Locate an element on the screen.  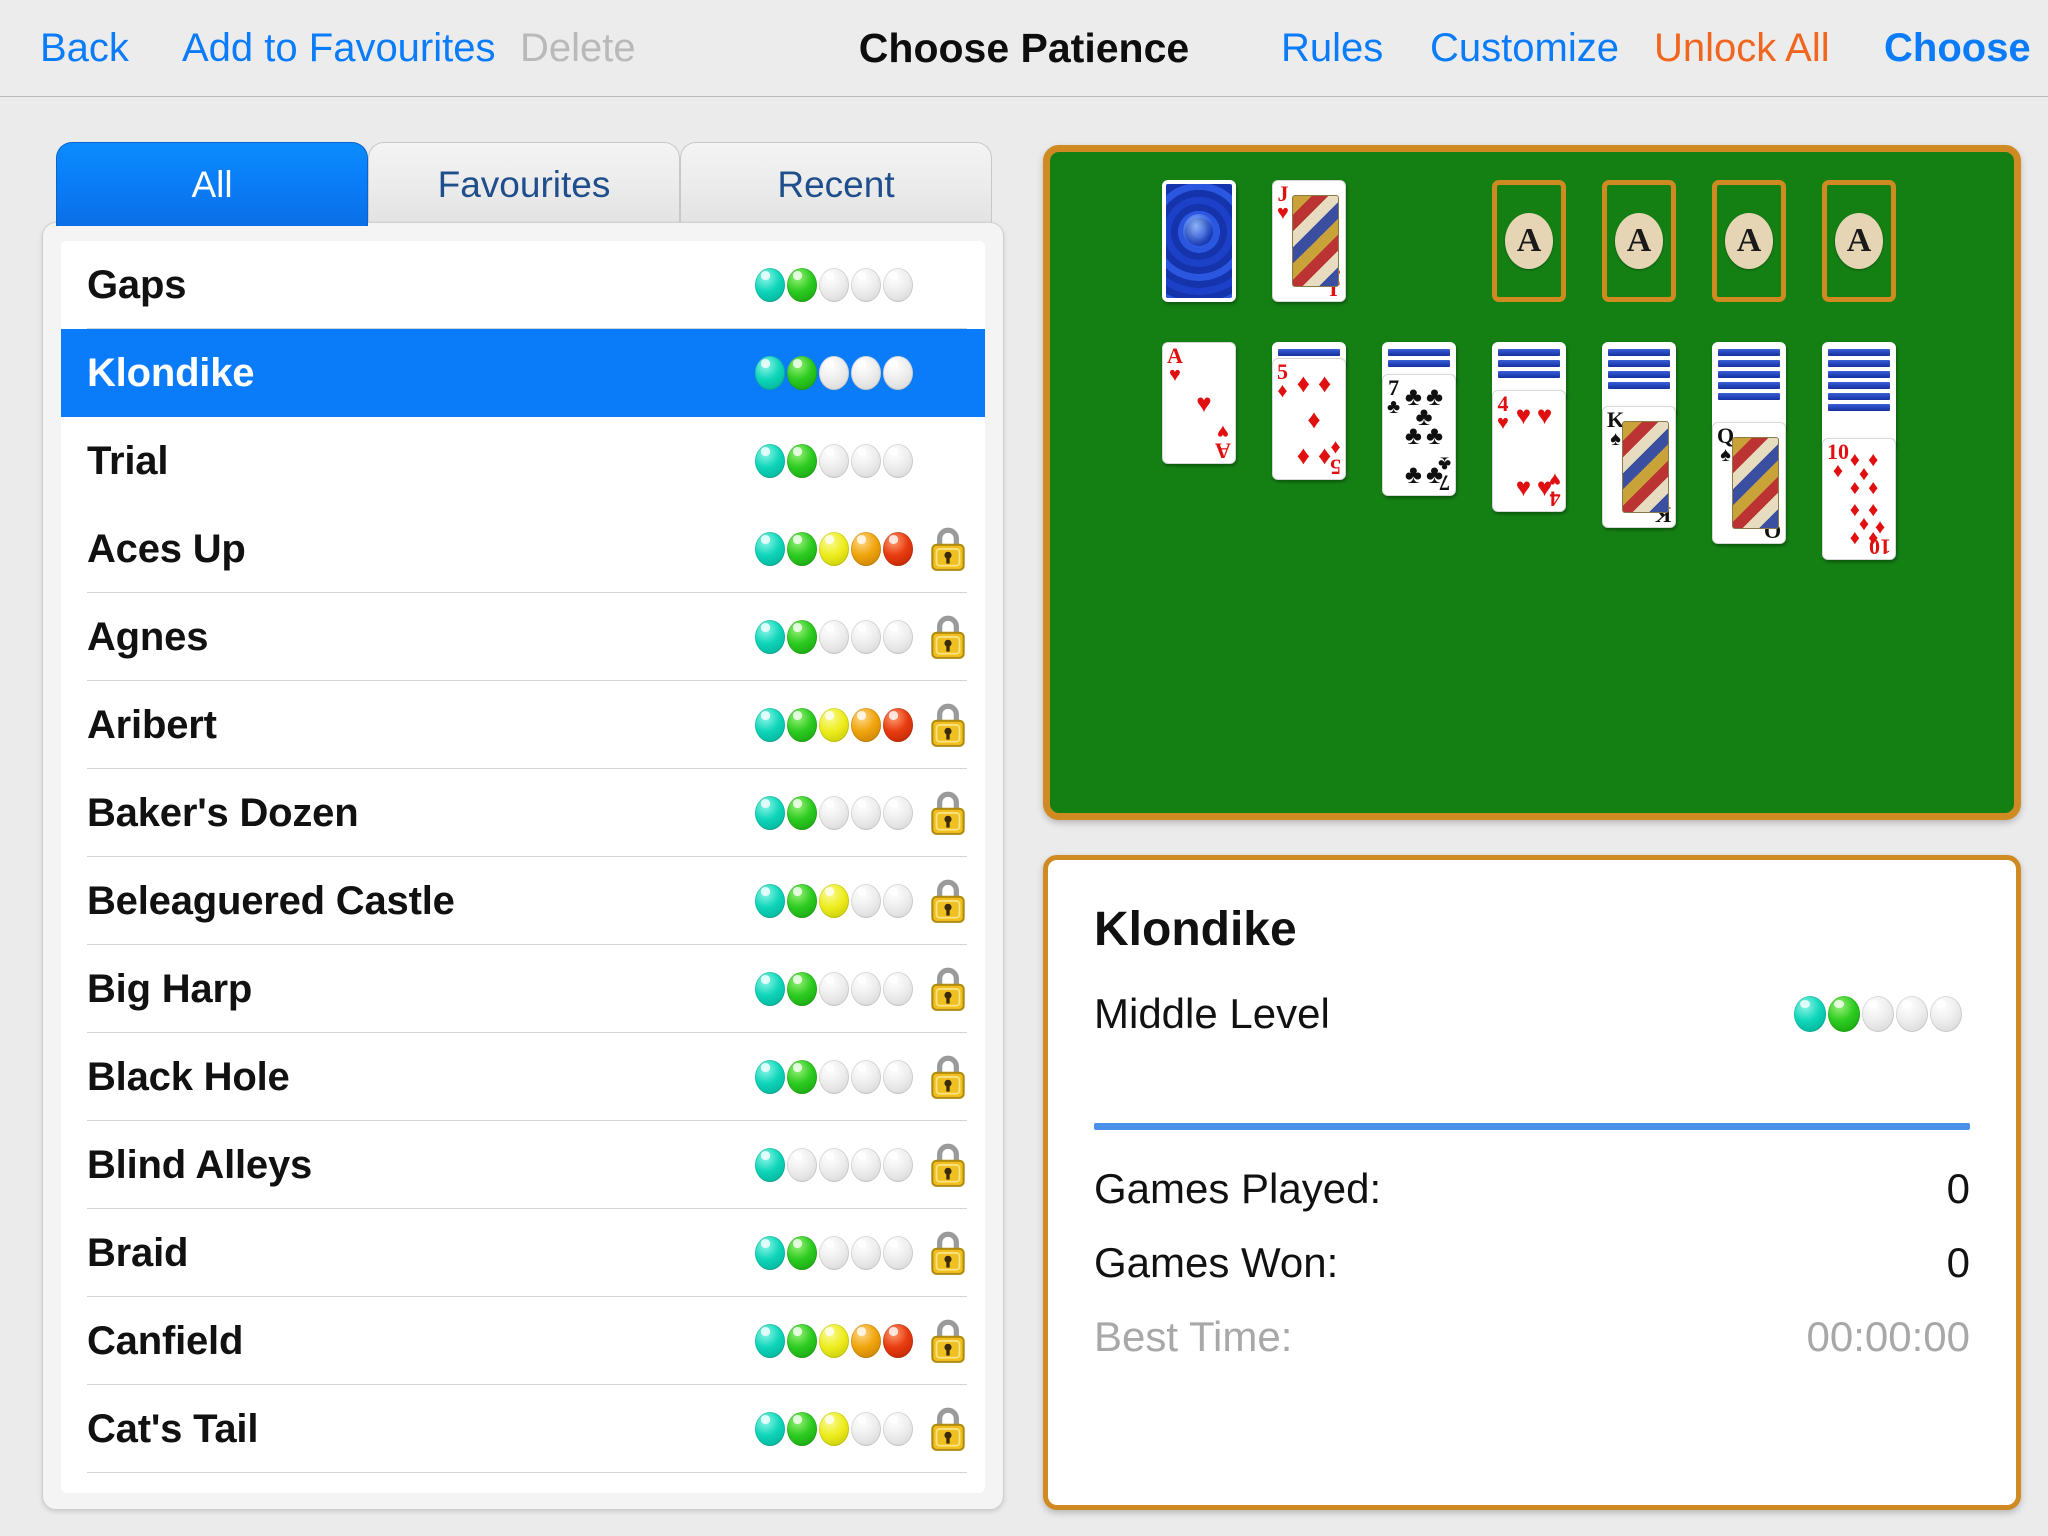
stat-value: 00:00:00 is located at coordinates (1888, 1336).